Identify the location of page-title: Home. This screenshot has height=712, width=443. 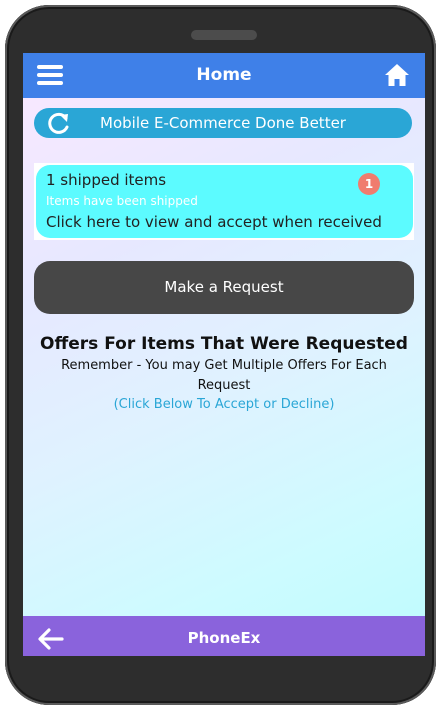
(224, 75).